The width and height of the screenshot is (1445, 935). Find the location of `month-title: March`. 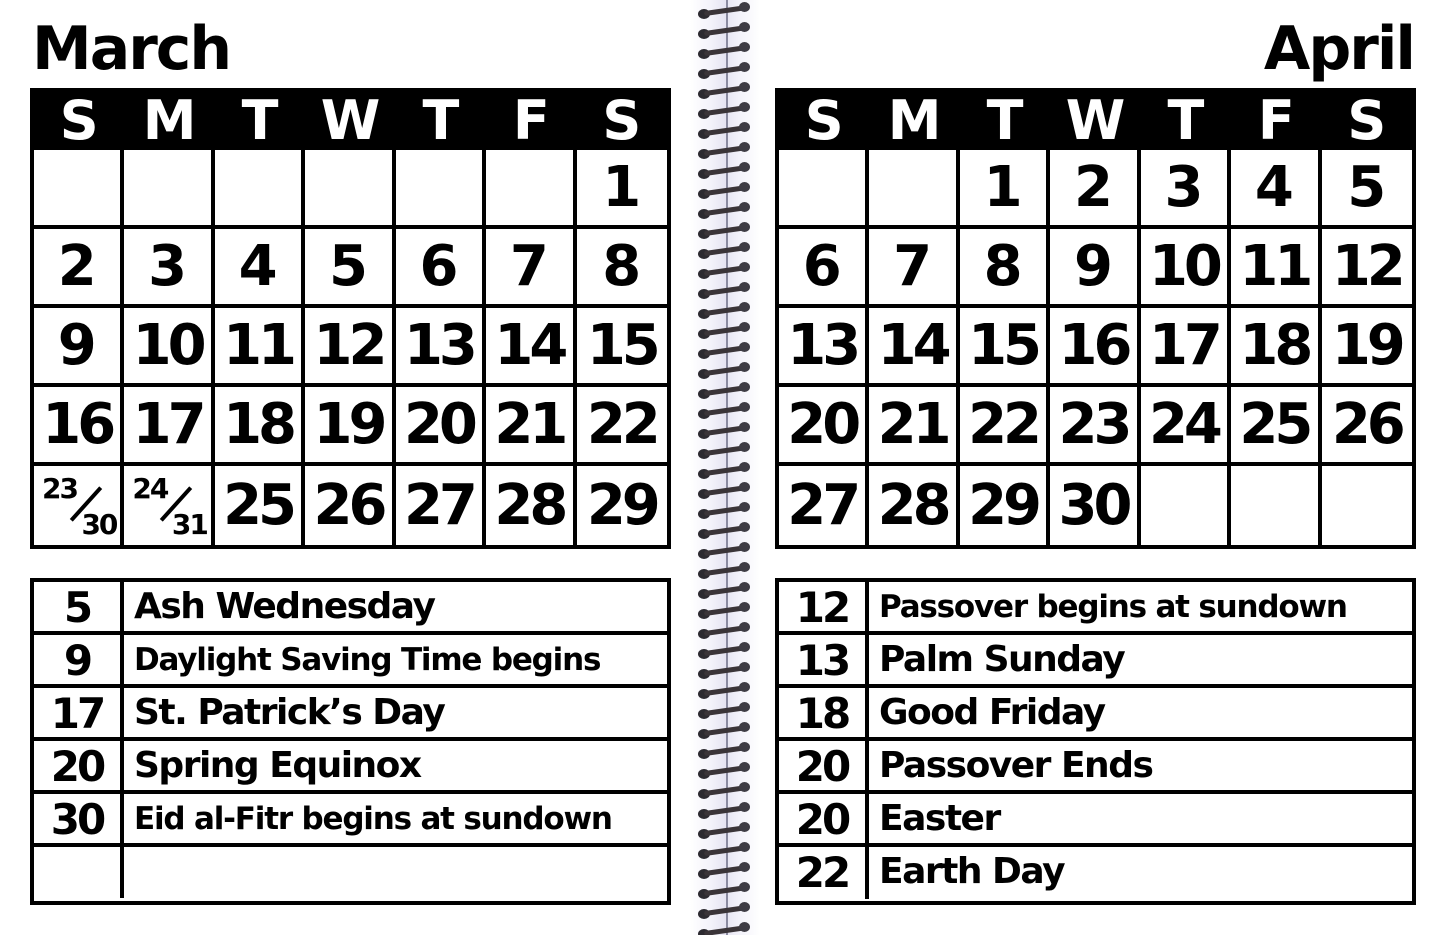

month-title: March is located at coordinates (132, 49).